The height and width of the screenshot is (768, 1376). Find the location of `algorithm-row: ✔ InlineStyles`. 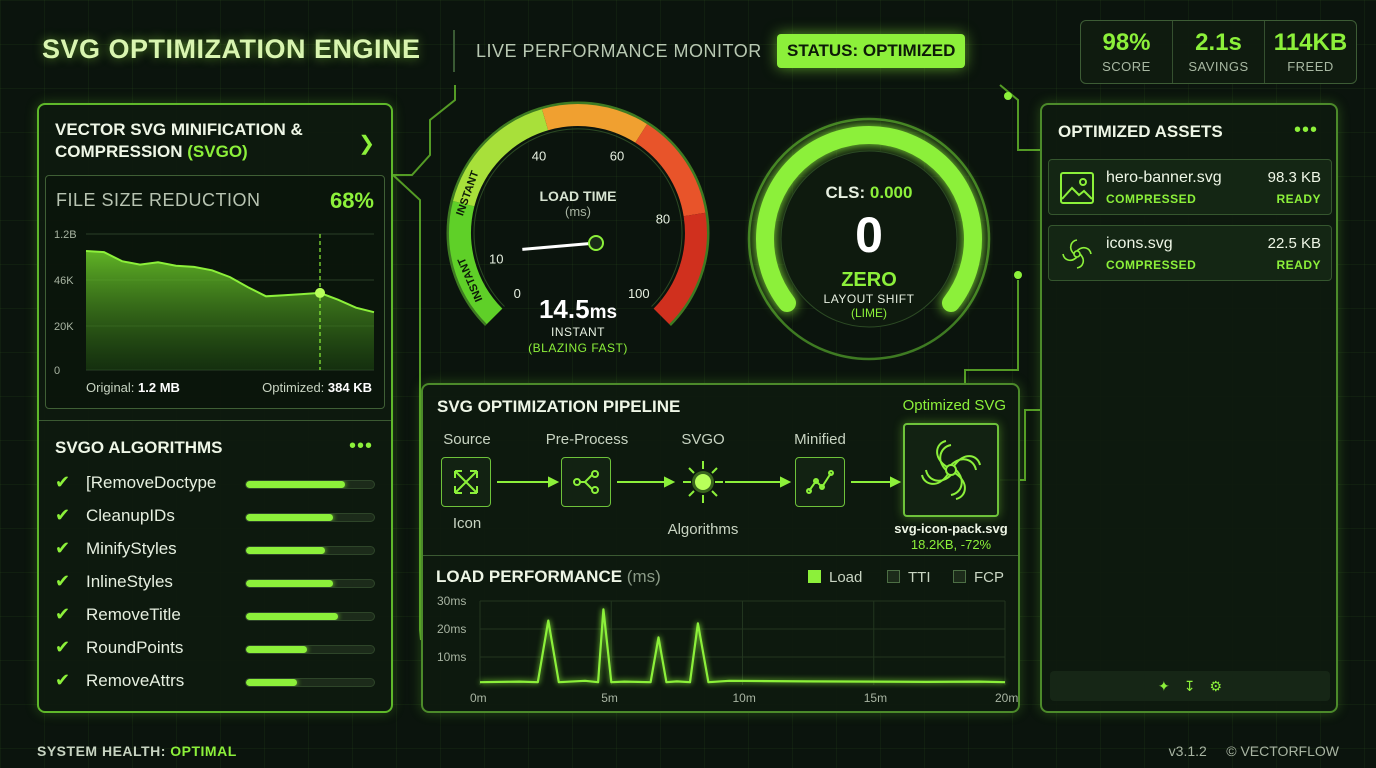

algorithm-row: ✔ InlineStyles is located at coordinates (216, 584).